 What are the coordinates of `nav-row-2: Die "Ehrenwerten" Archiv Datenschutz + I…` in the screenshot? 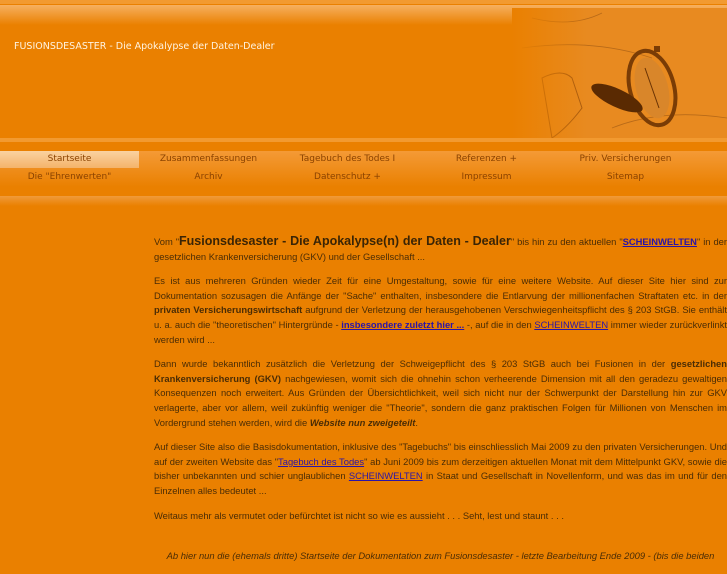 It's located at (363, 177).